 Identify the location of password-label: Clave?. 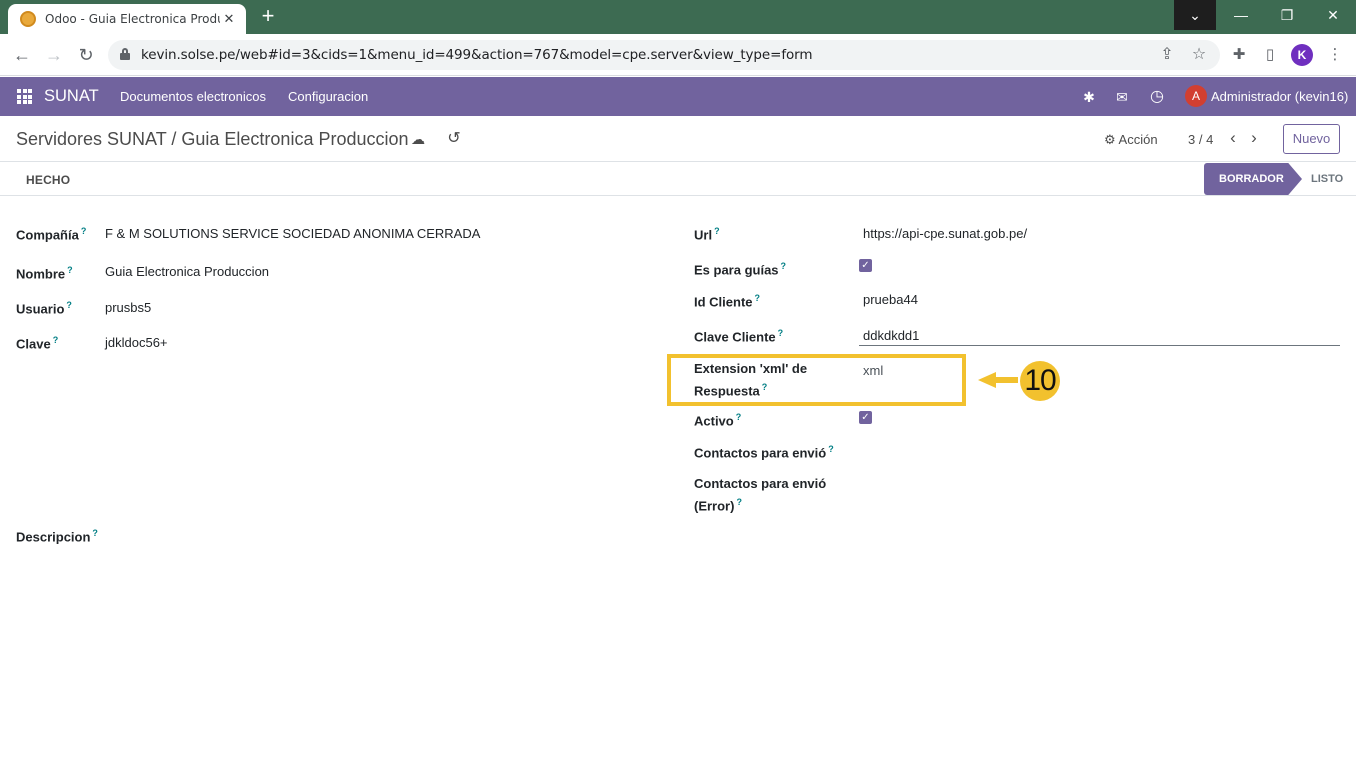
(37, 343).